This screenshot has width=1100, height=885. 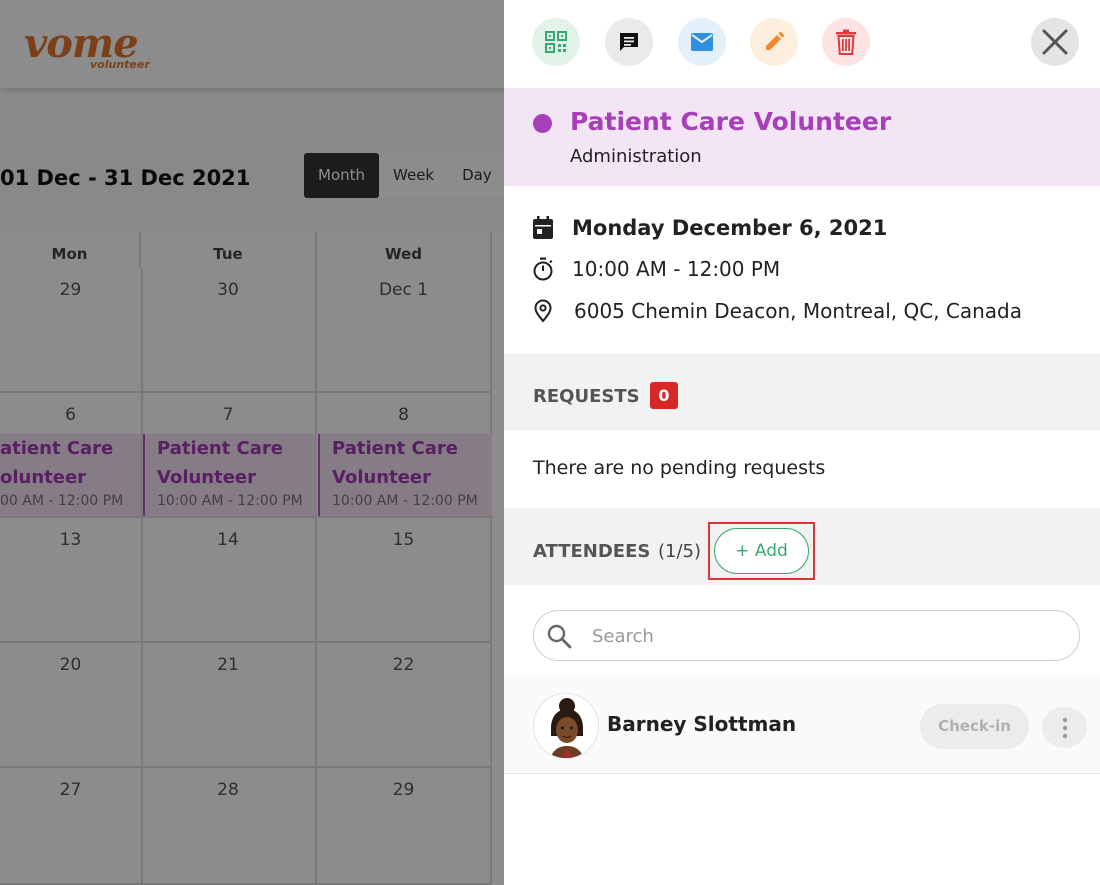 I want to click on no-requests-message: There are no pending requests, so click(x=679, y=468).